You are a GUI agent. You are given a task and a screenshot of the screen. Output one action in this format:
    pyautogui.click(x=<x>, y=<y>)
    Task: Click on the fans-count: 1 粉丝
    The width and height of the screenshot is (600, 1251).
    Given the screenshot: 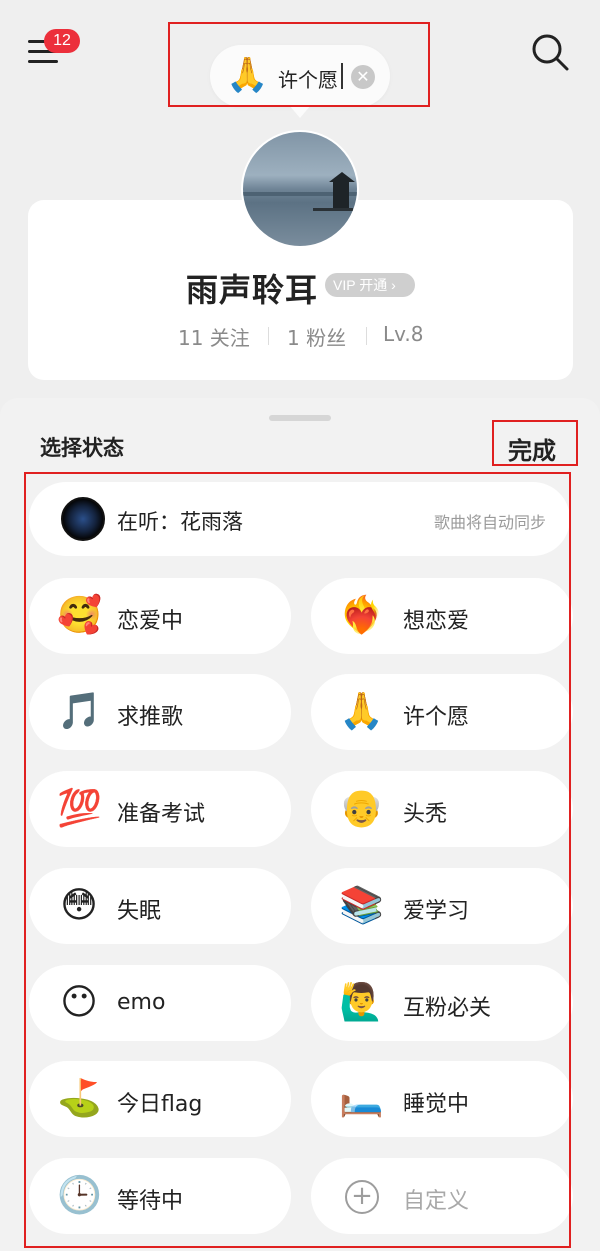 What is the action you would take?
    pyautogui.click(x=316, y=336)
    